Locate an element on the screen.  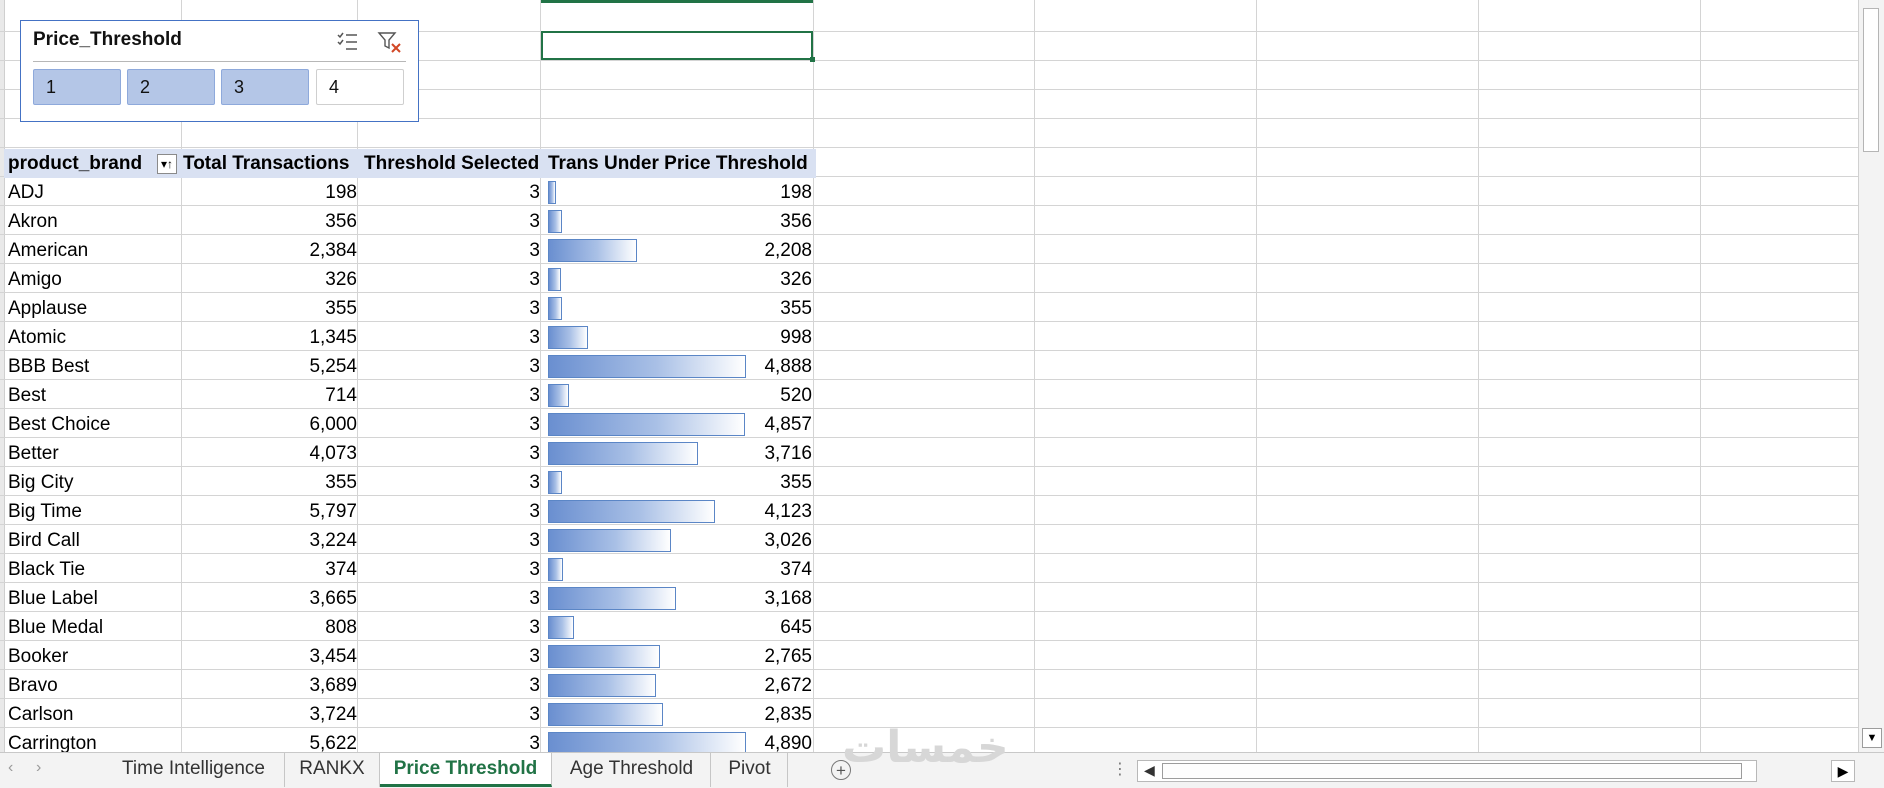
table-row: Carlson 3,724 3 2,835 is located at coordinates (409, 714).